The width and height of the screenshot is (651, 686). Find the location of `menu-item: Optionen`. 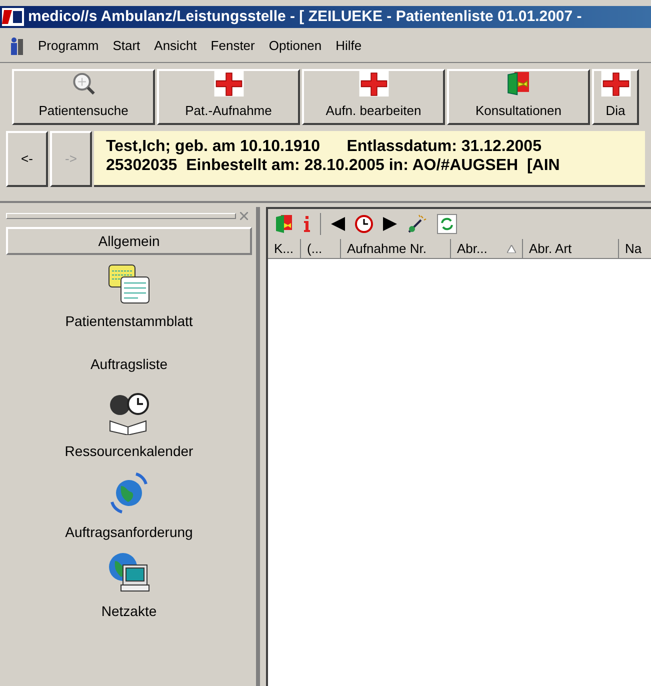

menu-item: Optionen is located at coordinates (295, 46).